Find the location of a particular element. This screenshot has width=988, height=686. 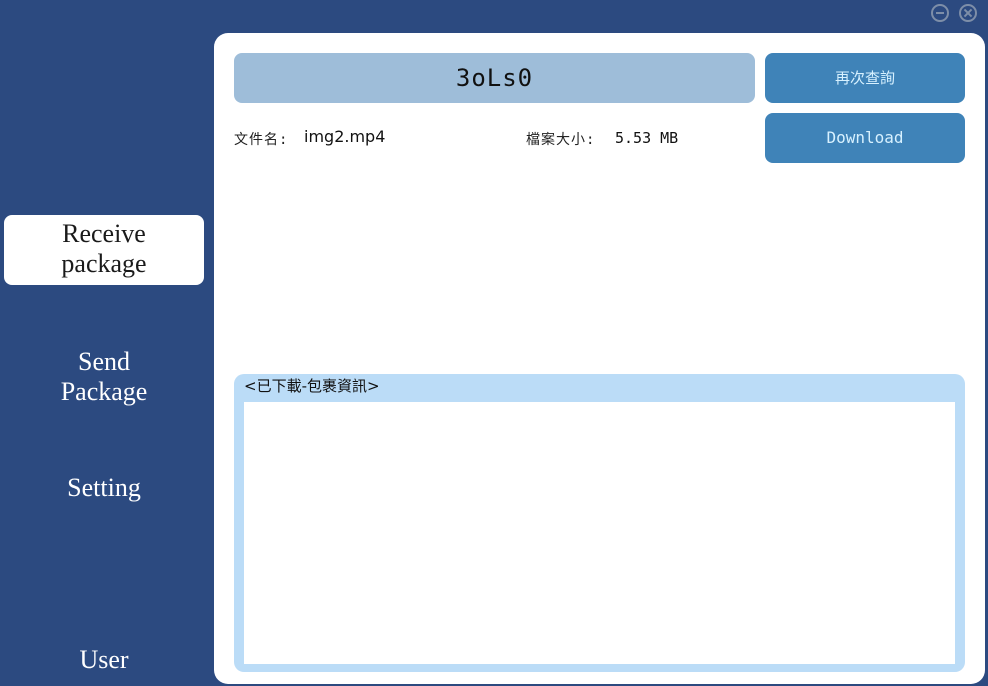

sidebar-item-label: User is located at coordinates (104, 659).